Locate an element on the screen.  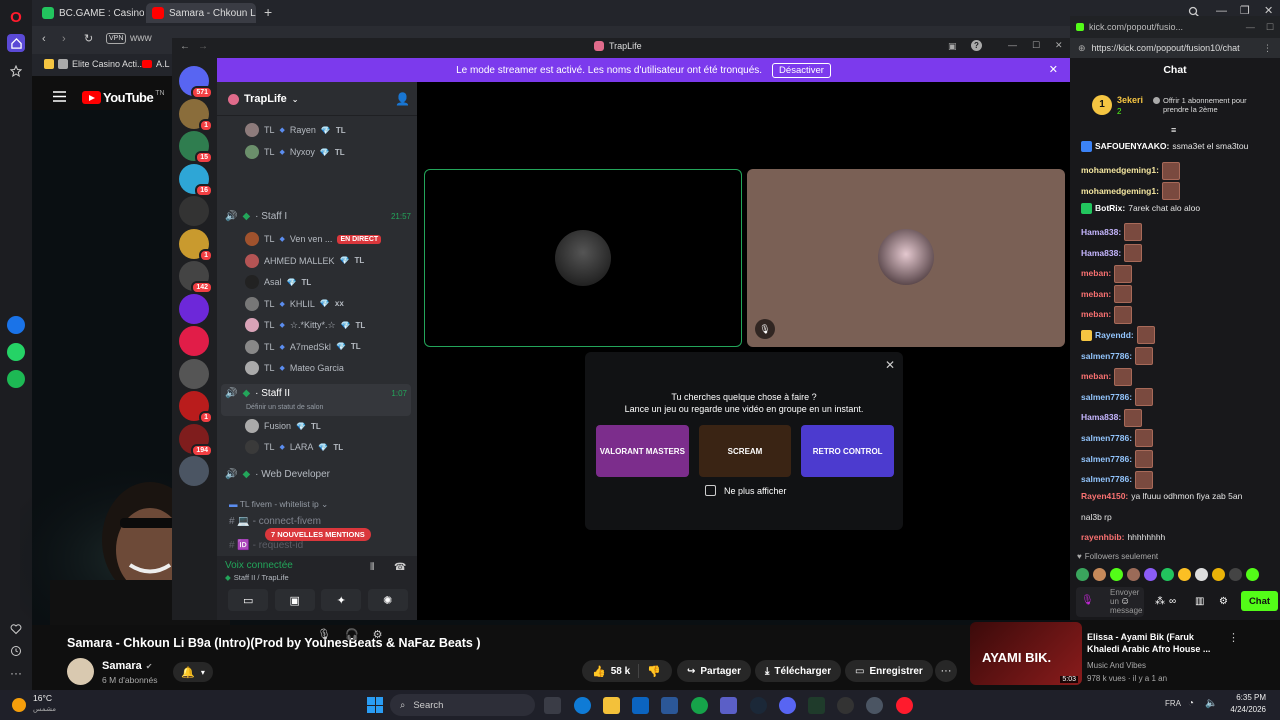
mod-tools-icon: ⁂ is located at coordinates (1160, 601).